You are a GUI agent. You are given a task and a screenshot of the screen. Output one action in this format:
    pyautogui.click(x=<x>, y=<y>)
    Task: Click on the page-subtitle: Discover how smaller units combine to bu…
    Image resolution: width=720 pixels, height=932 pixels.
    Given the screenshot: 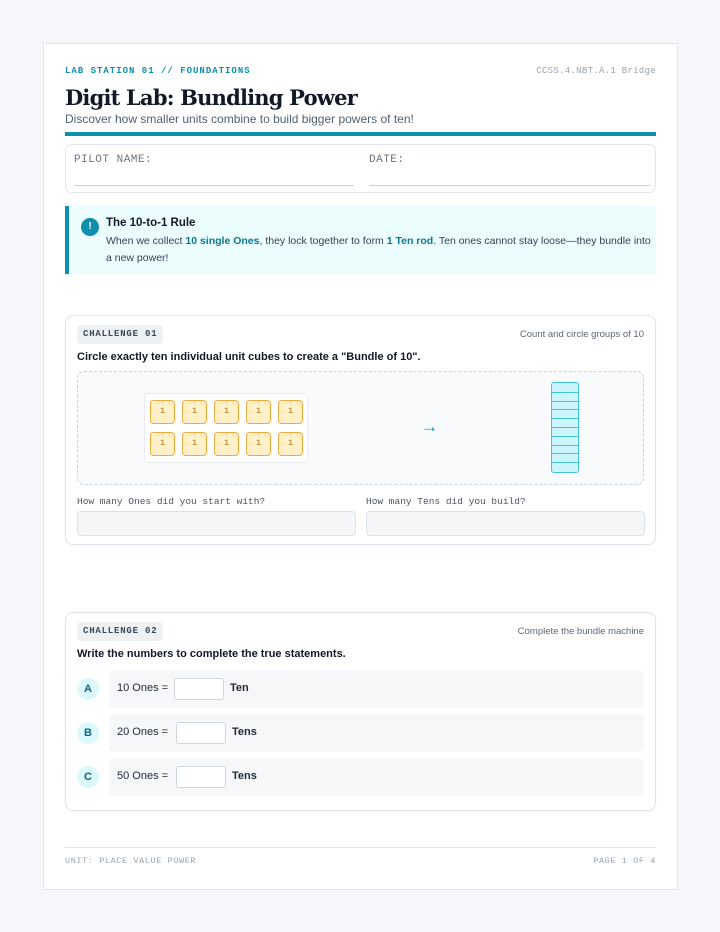 What is the action you would take?
    pyautogui.click(x=239, y=119)
    